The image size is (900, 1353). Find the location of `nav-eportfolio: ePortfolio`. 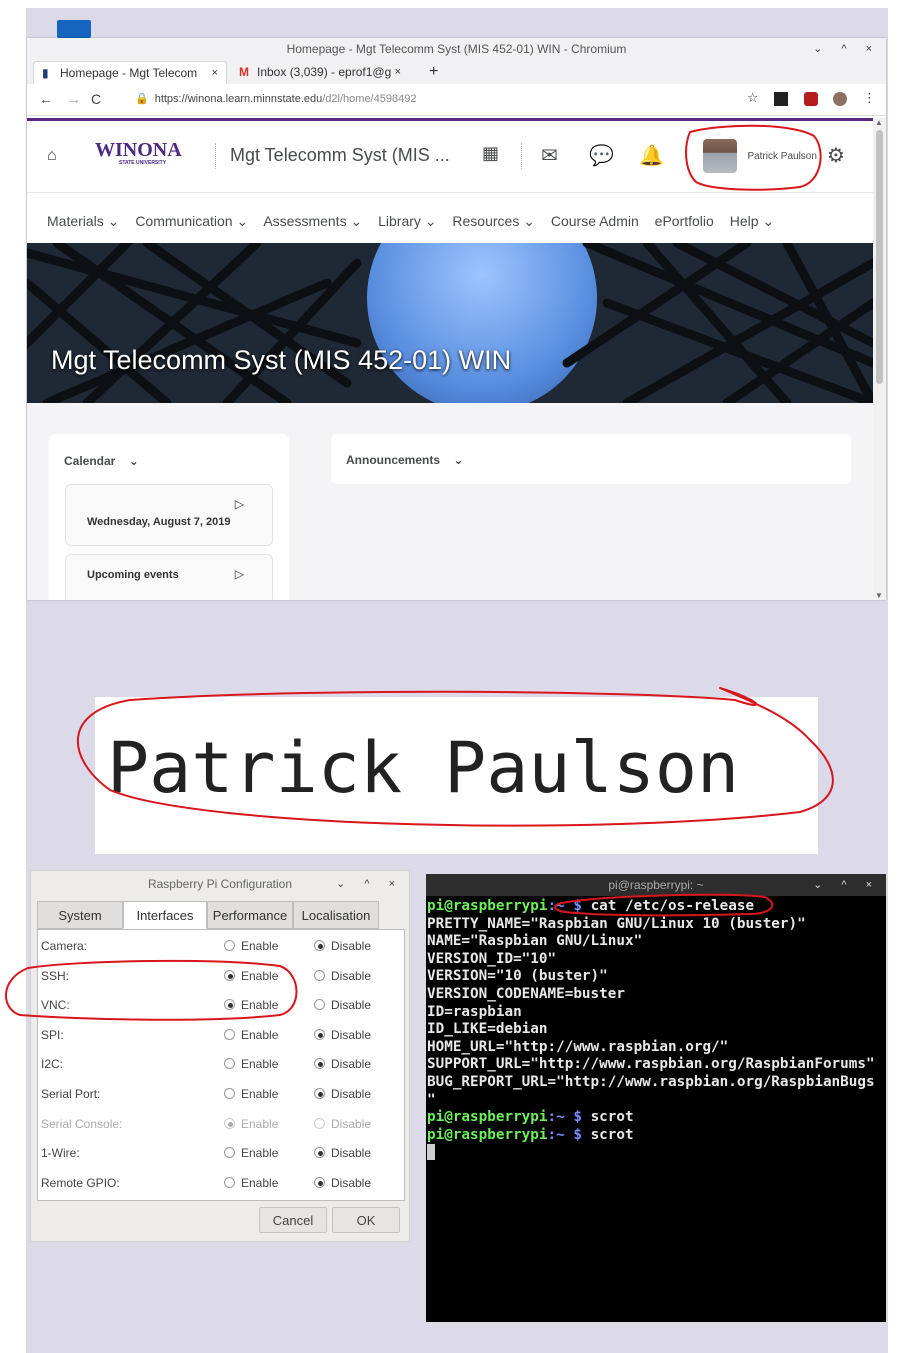

nav-eportfolio: ePortfolio is located at coordinates (684, 221).